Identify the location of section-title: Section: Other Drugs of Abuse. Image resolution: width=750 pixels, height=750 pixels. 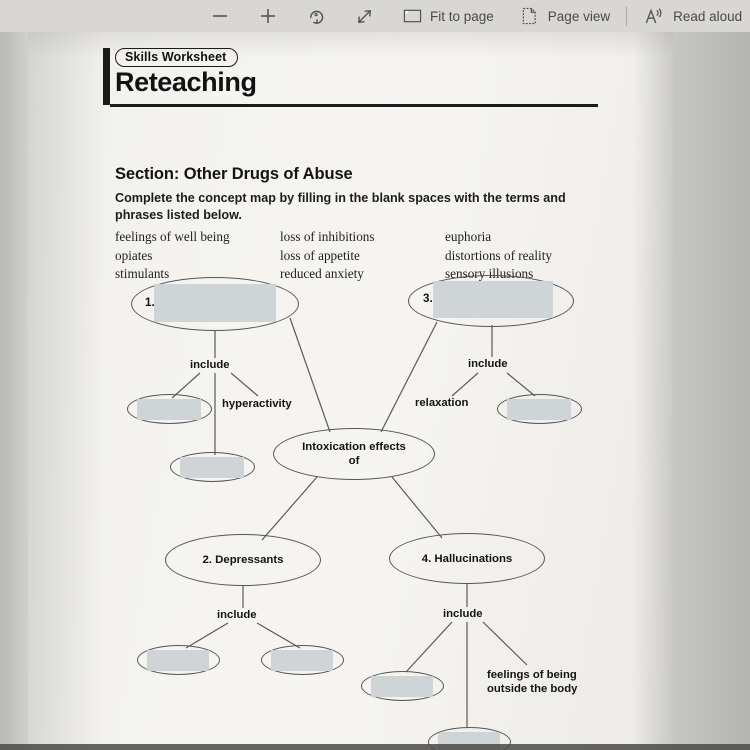
(234, 174).